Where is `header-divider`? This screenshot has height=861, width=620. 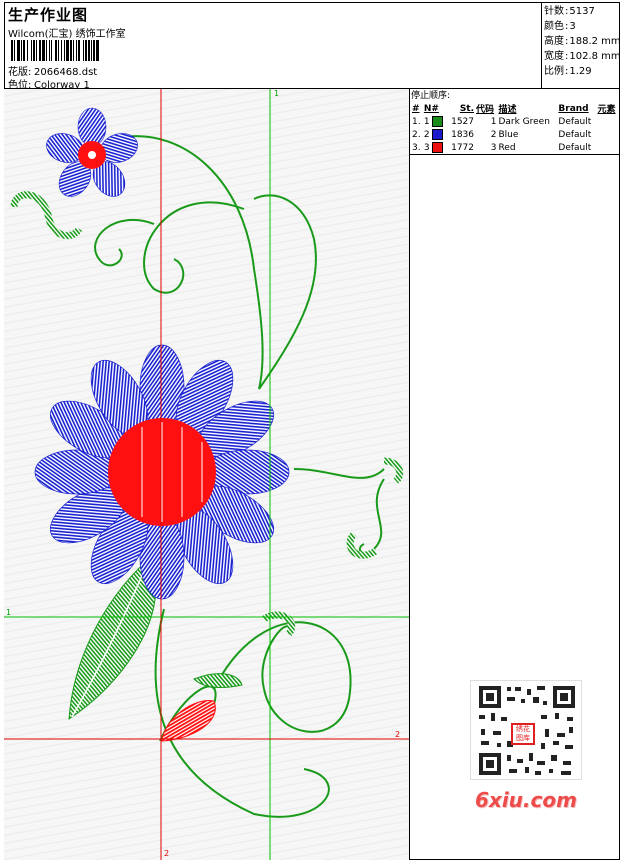 header-divider is located at coordinates (541, 45).